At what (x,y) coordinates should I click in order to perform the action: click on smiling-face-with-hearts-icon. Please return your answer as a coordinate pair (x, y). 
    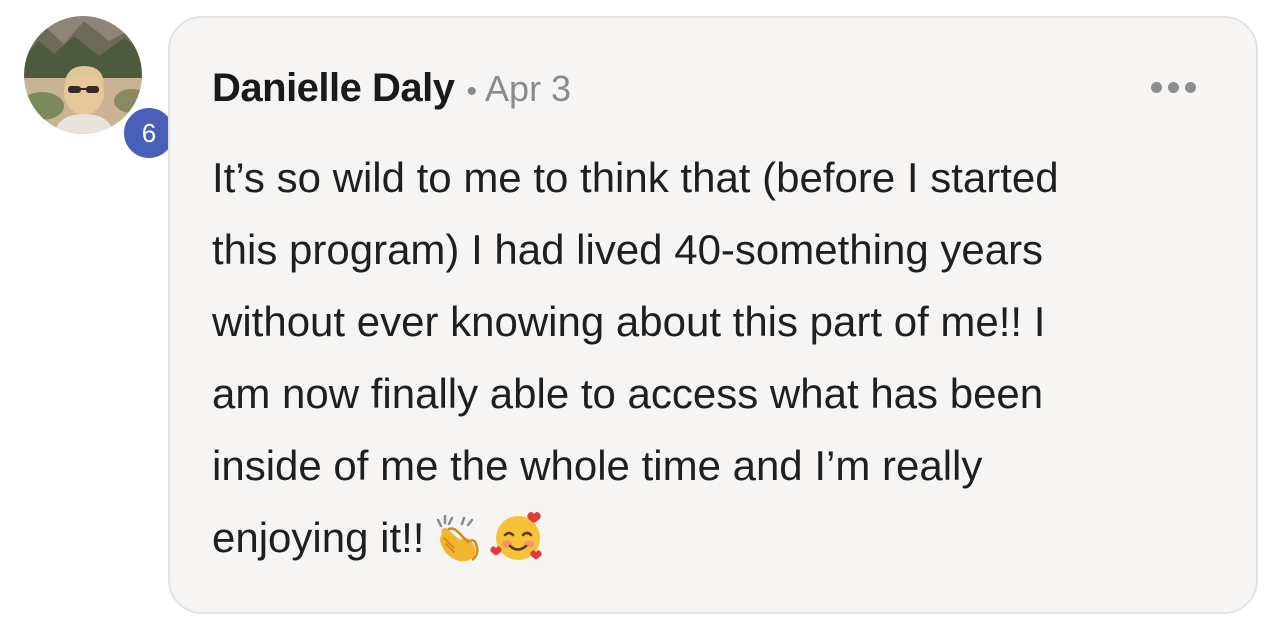
    Looking at the image, I should click on (518, 547).